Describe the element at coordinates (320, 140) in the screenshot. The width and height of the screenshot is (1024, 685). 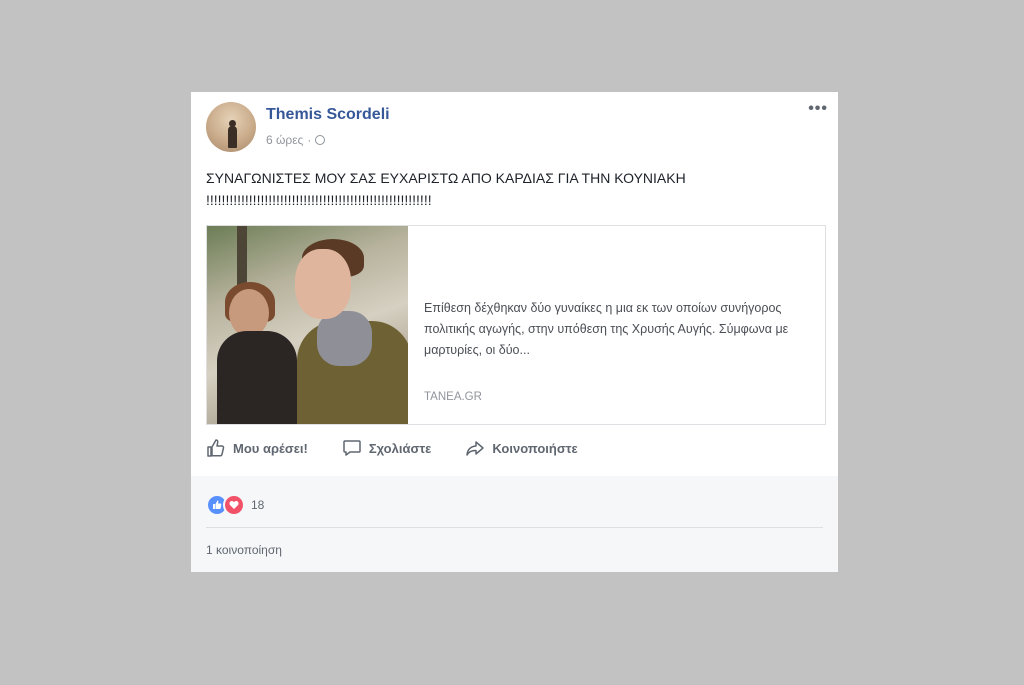
I see `globe-icon` at that location.